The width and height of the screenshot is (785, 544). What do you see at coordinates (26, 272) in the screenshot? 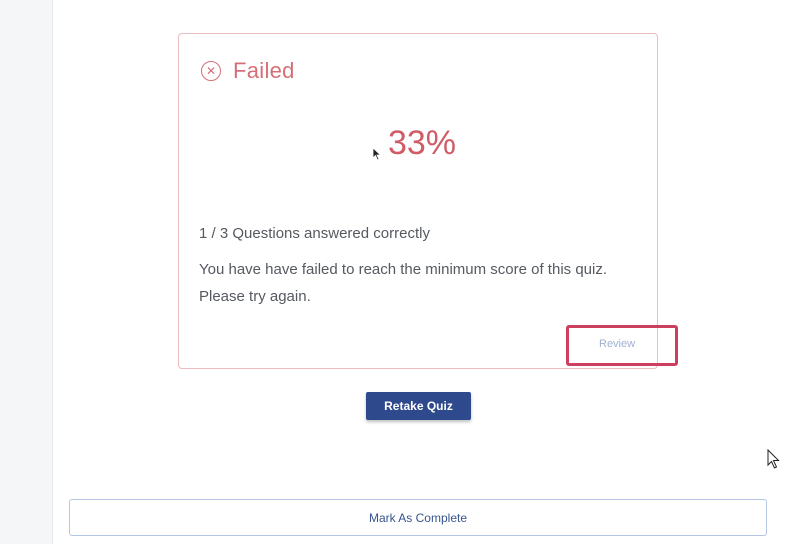
I see `left-sidebar` at bounding box center [26, 272].